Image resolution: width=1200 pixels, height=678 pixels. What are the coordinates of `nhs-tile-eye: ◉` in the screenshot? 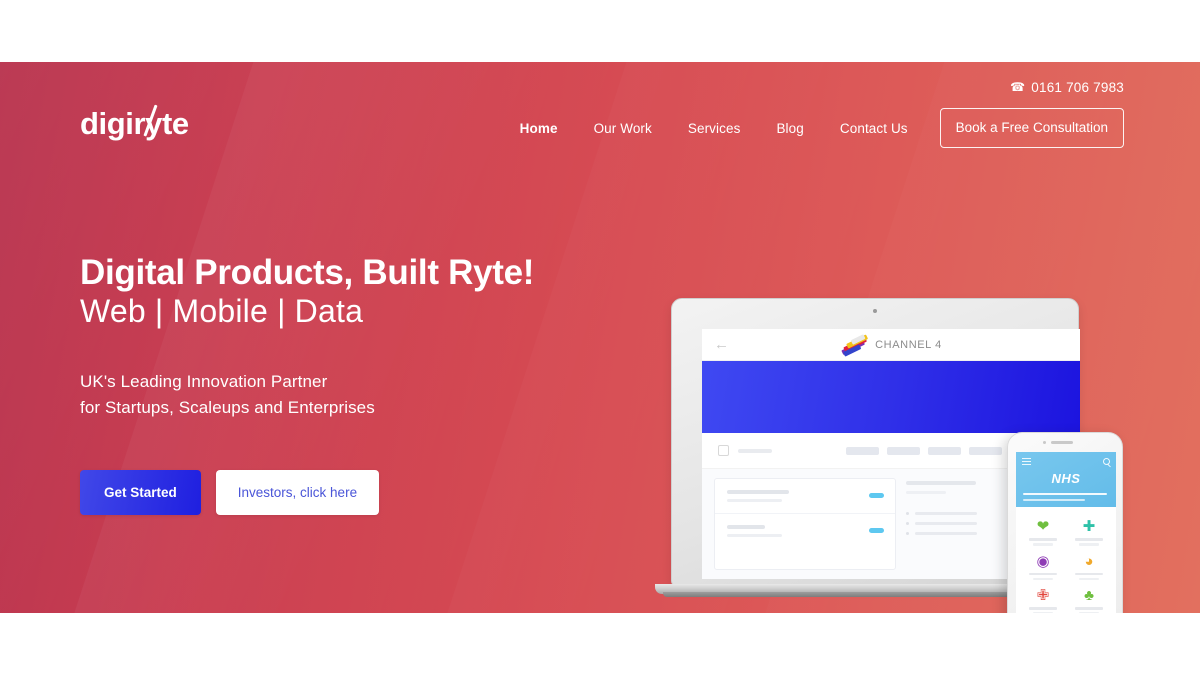 It's located at (1043, 565).